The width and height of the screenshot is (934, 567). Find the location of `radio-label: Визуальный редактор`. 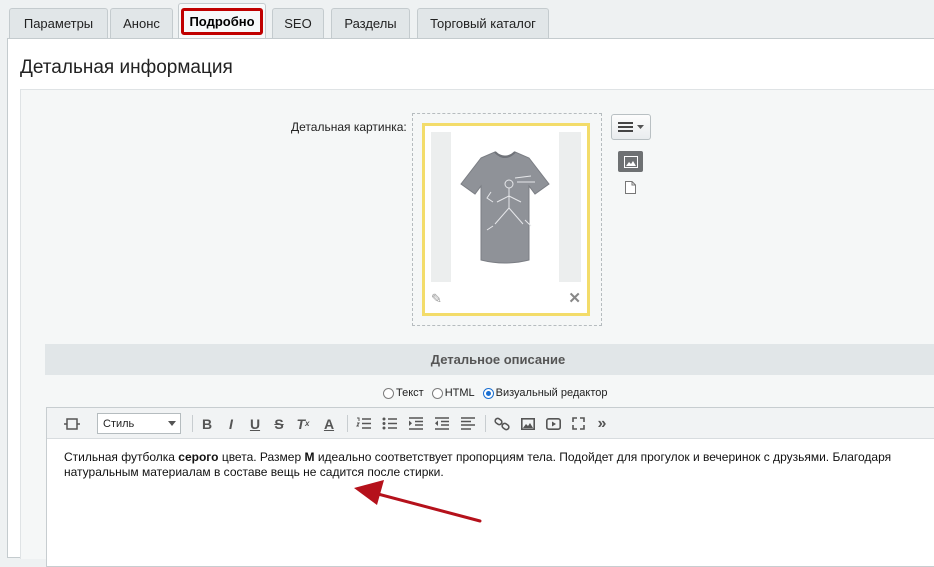

radio-label: Визуальный редактор is located at coordinates (551, 393).